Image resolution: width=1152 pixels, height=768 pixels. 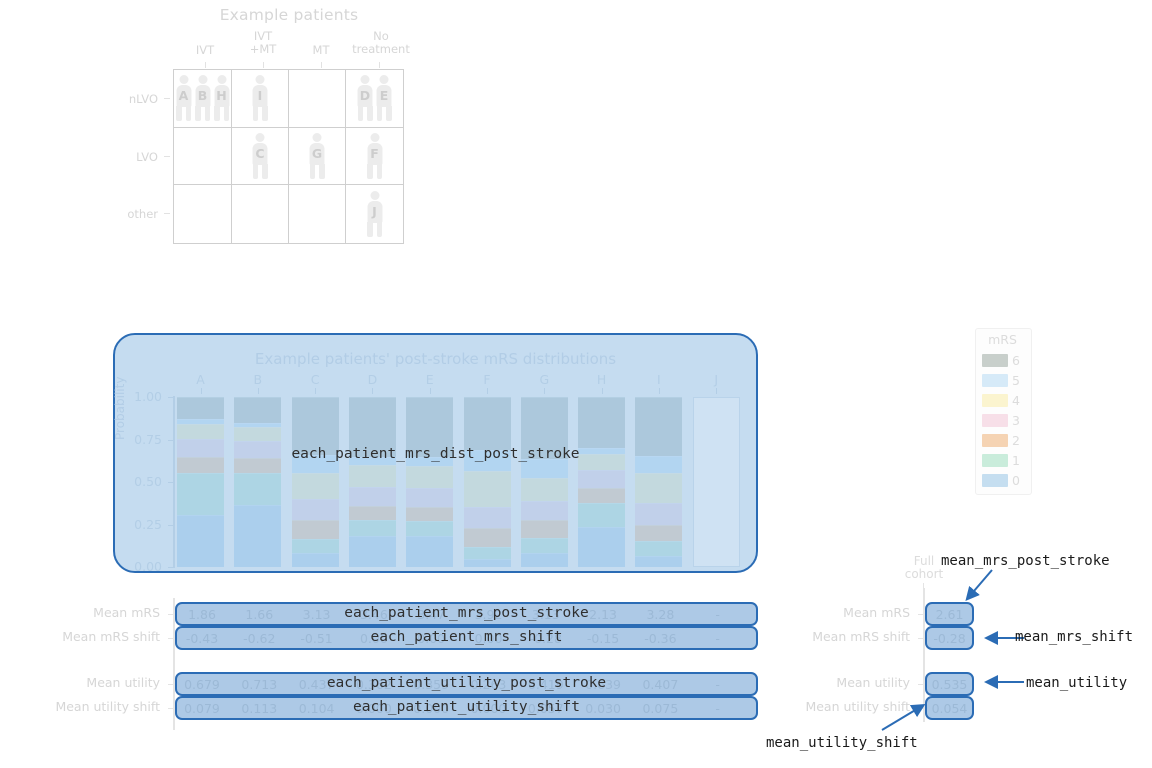 What do you see at coordinates (716, 379) in the screenshot?
I see `bar-column-label: J` at bounding box center [716, 379].